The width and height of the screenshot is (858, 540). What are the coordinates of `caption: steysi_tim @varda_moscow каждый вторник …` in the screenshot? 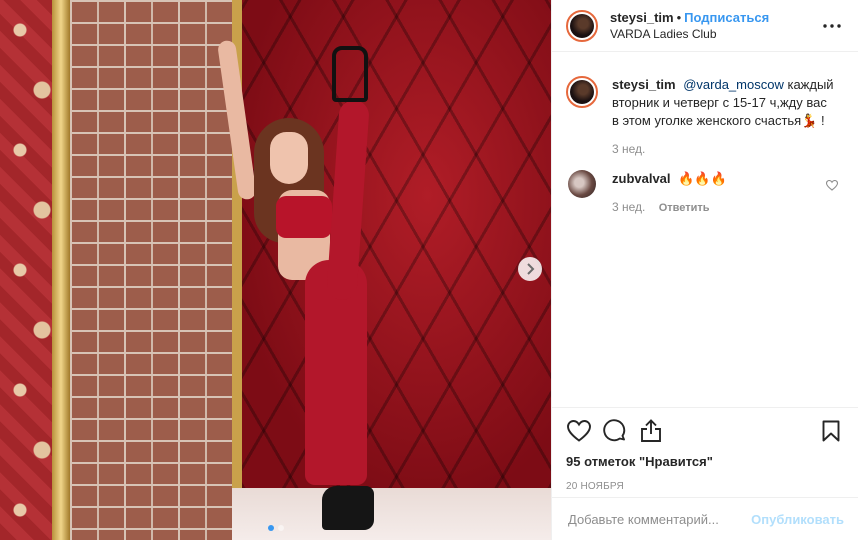 It's located at (705, 117).